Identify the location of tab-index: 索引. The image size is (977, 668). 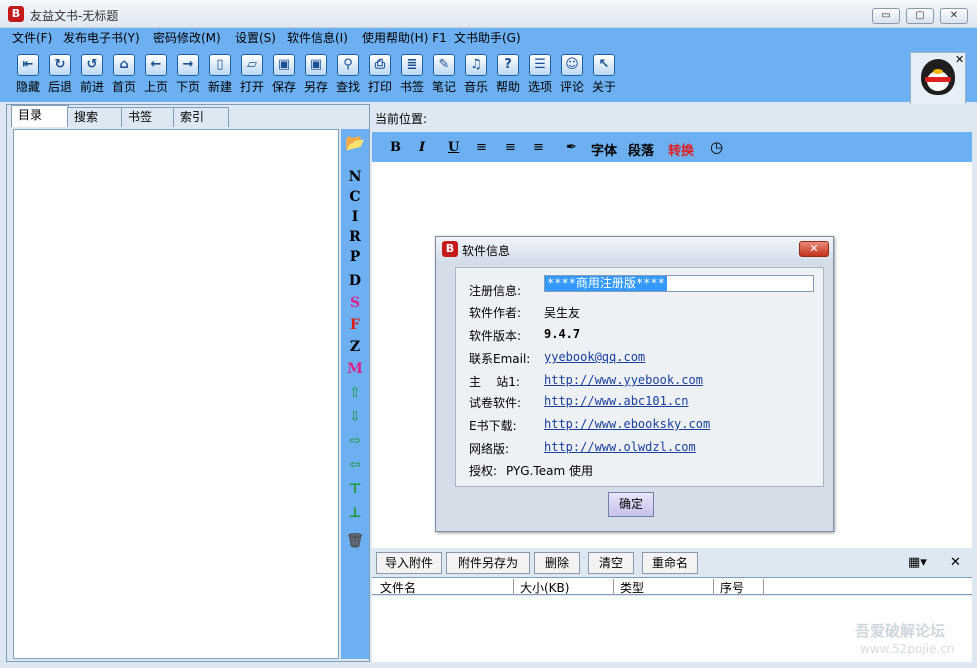
(201, 117).